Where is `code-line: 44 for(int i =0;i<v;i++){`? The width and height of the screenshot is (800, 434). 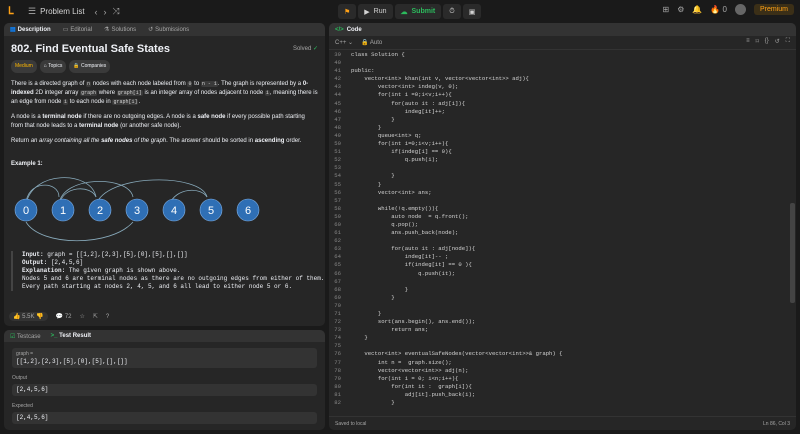
code-line: 44 for(int i =0;i<v;i++){ is located at coordinates (562, 95).